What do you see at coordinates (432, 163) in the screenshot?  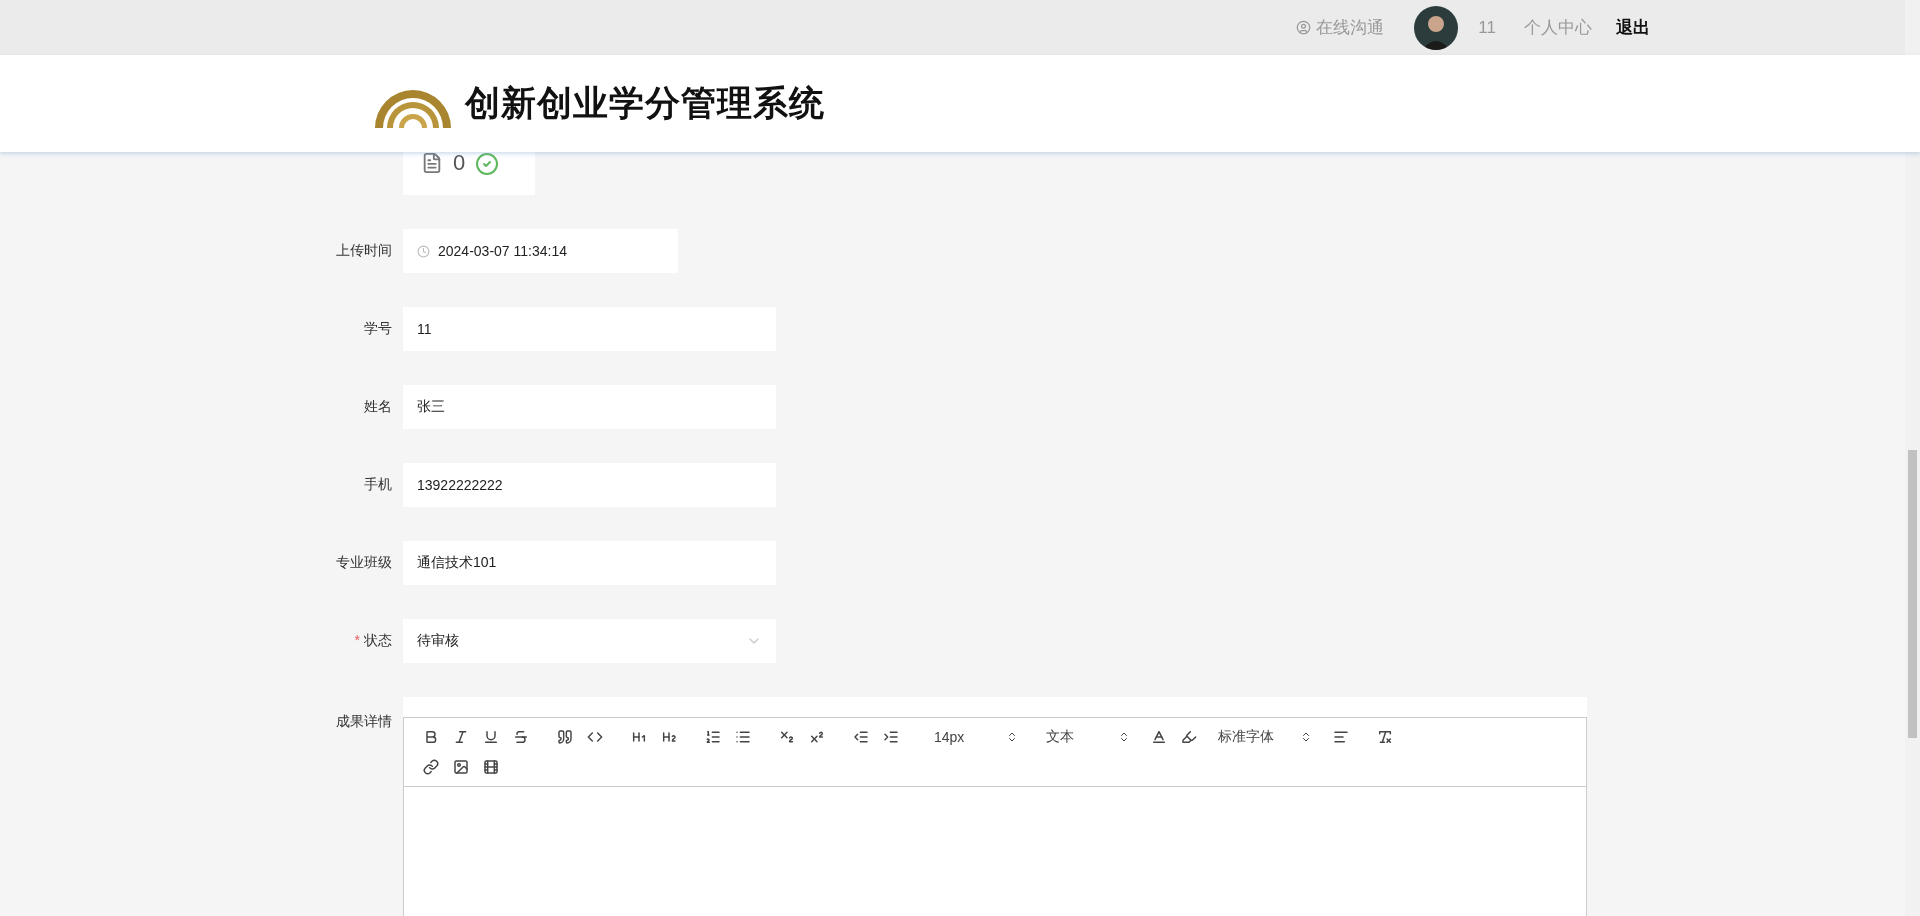 I see `document-icon` at bounding box center [432, 163].